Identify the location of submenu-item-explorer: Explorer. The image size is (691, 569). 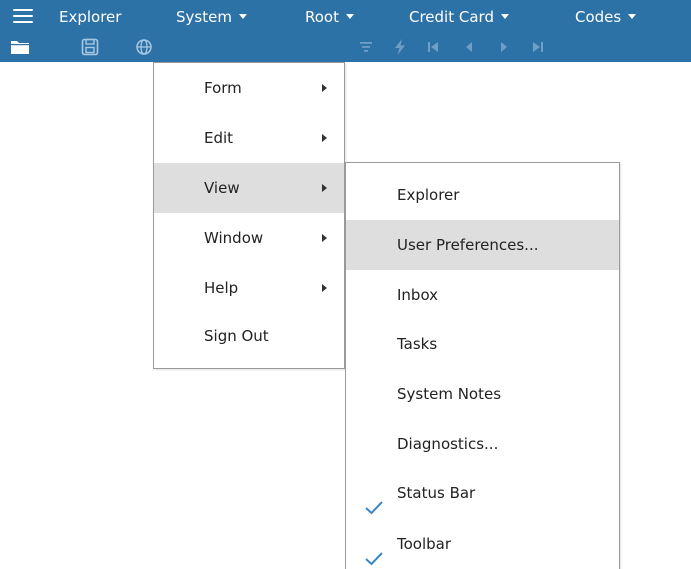
(482, 195).